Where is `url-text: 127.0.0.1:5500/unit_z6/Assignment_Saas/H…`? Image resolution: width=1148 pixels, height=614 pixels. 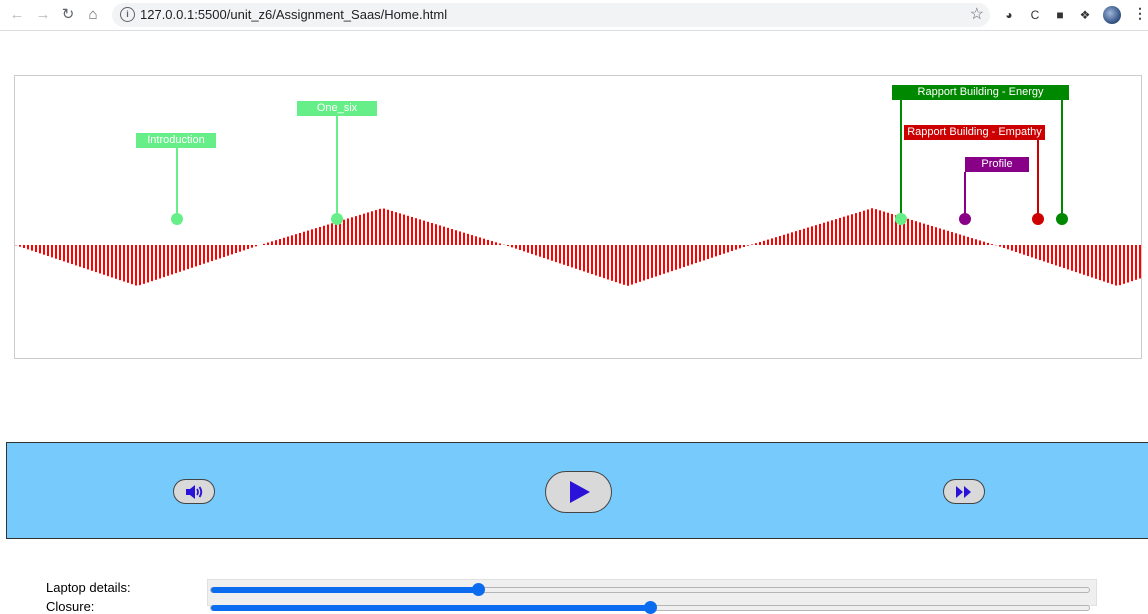 url-text: 127.0.0.1:5500/unit_z6/Assignment_Saas/H… is located at coordinates (293, 14).